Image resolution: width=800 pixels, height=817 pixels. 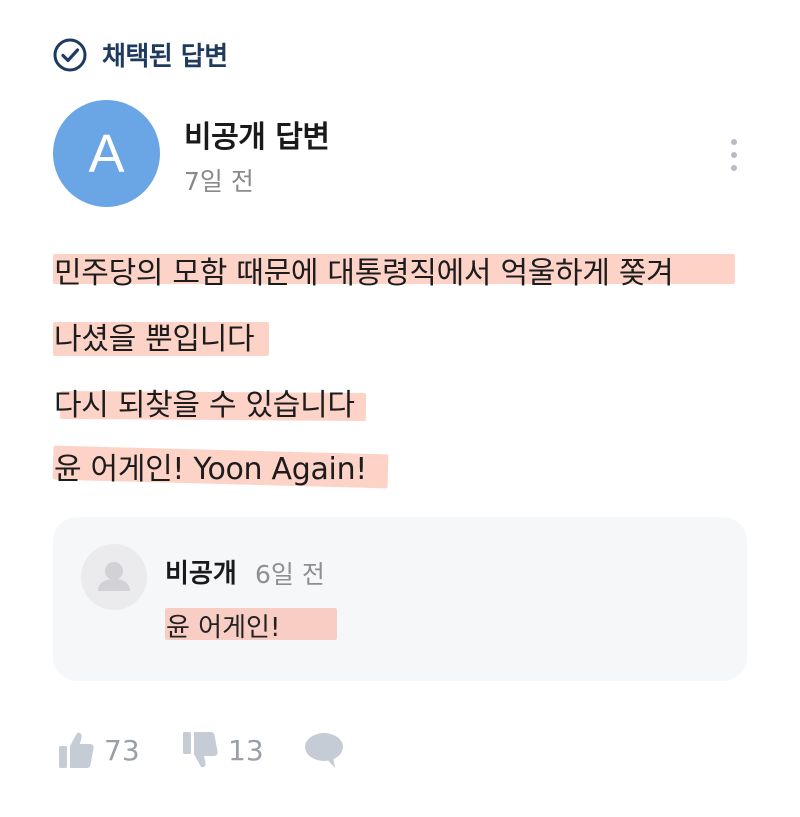 I want to click on more-options-button, so click(x=734, y=155).